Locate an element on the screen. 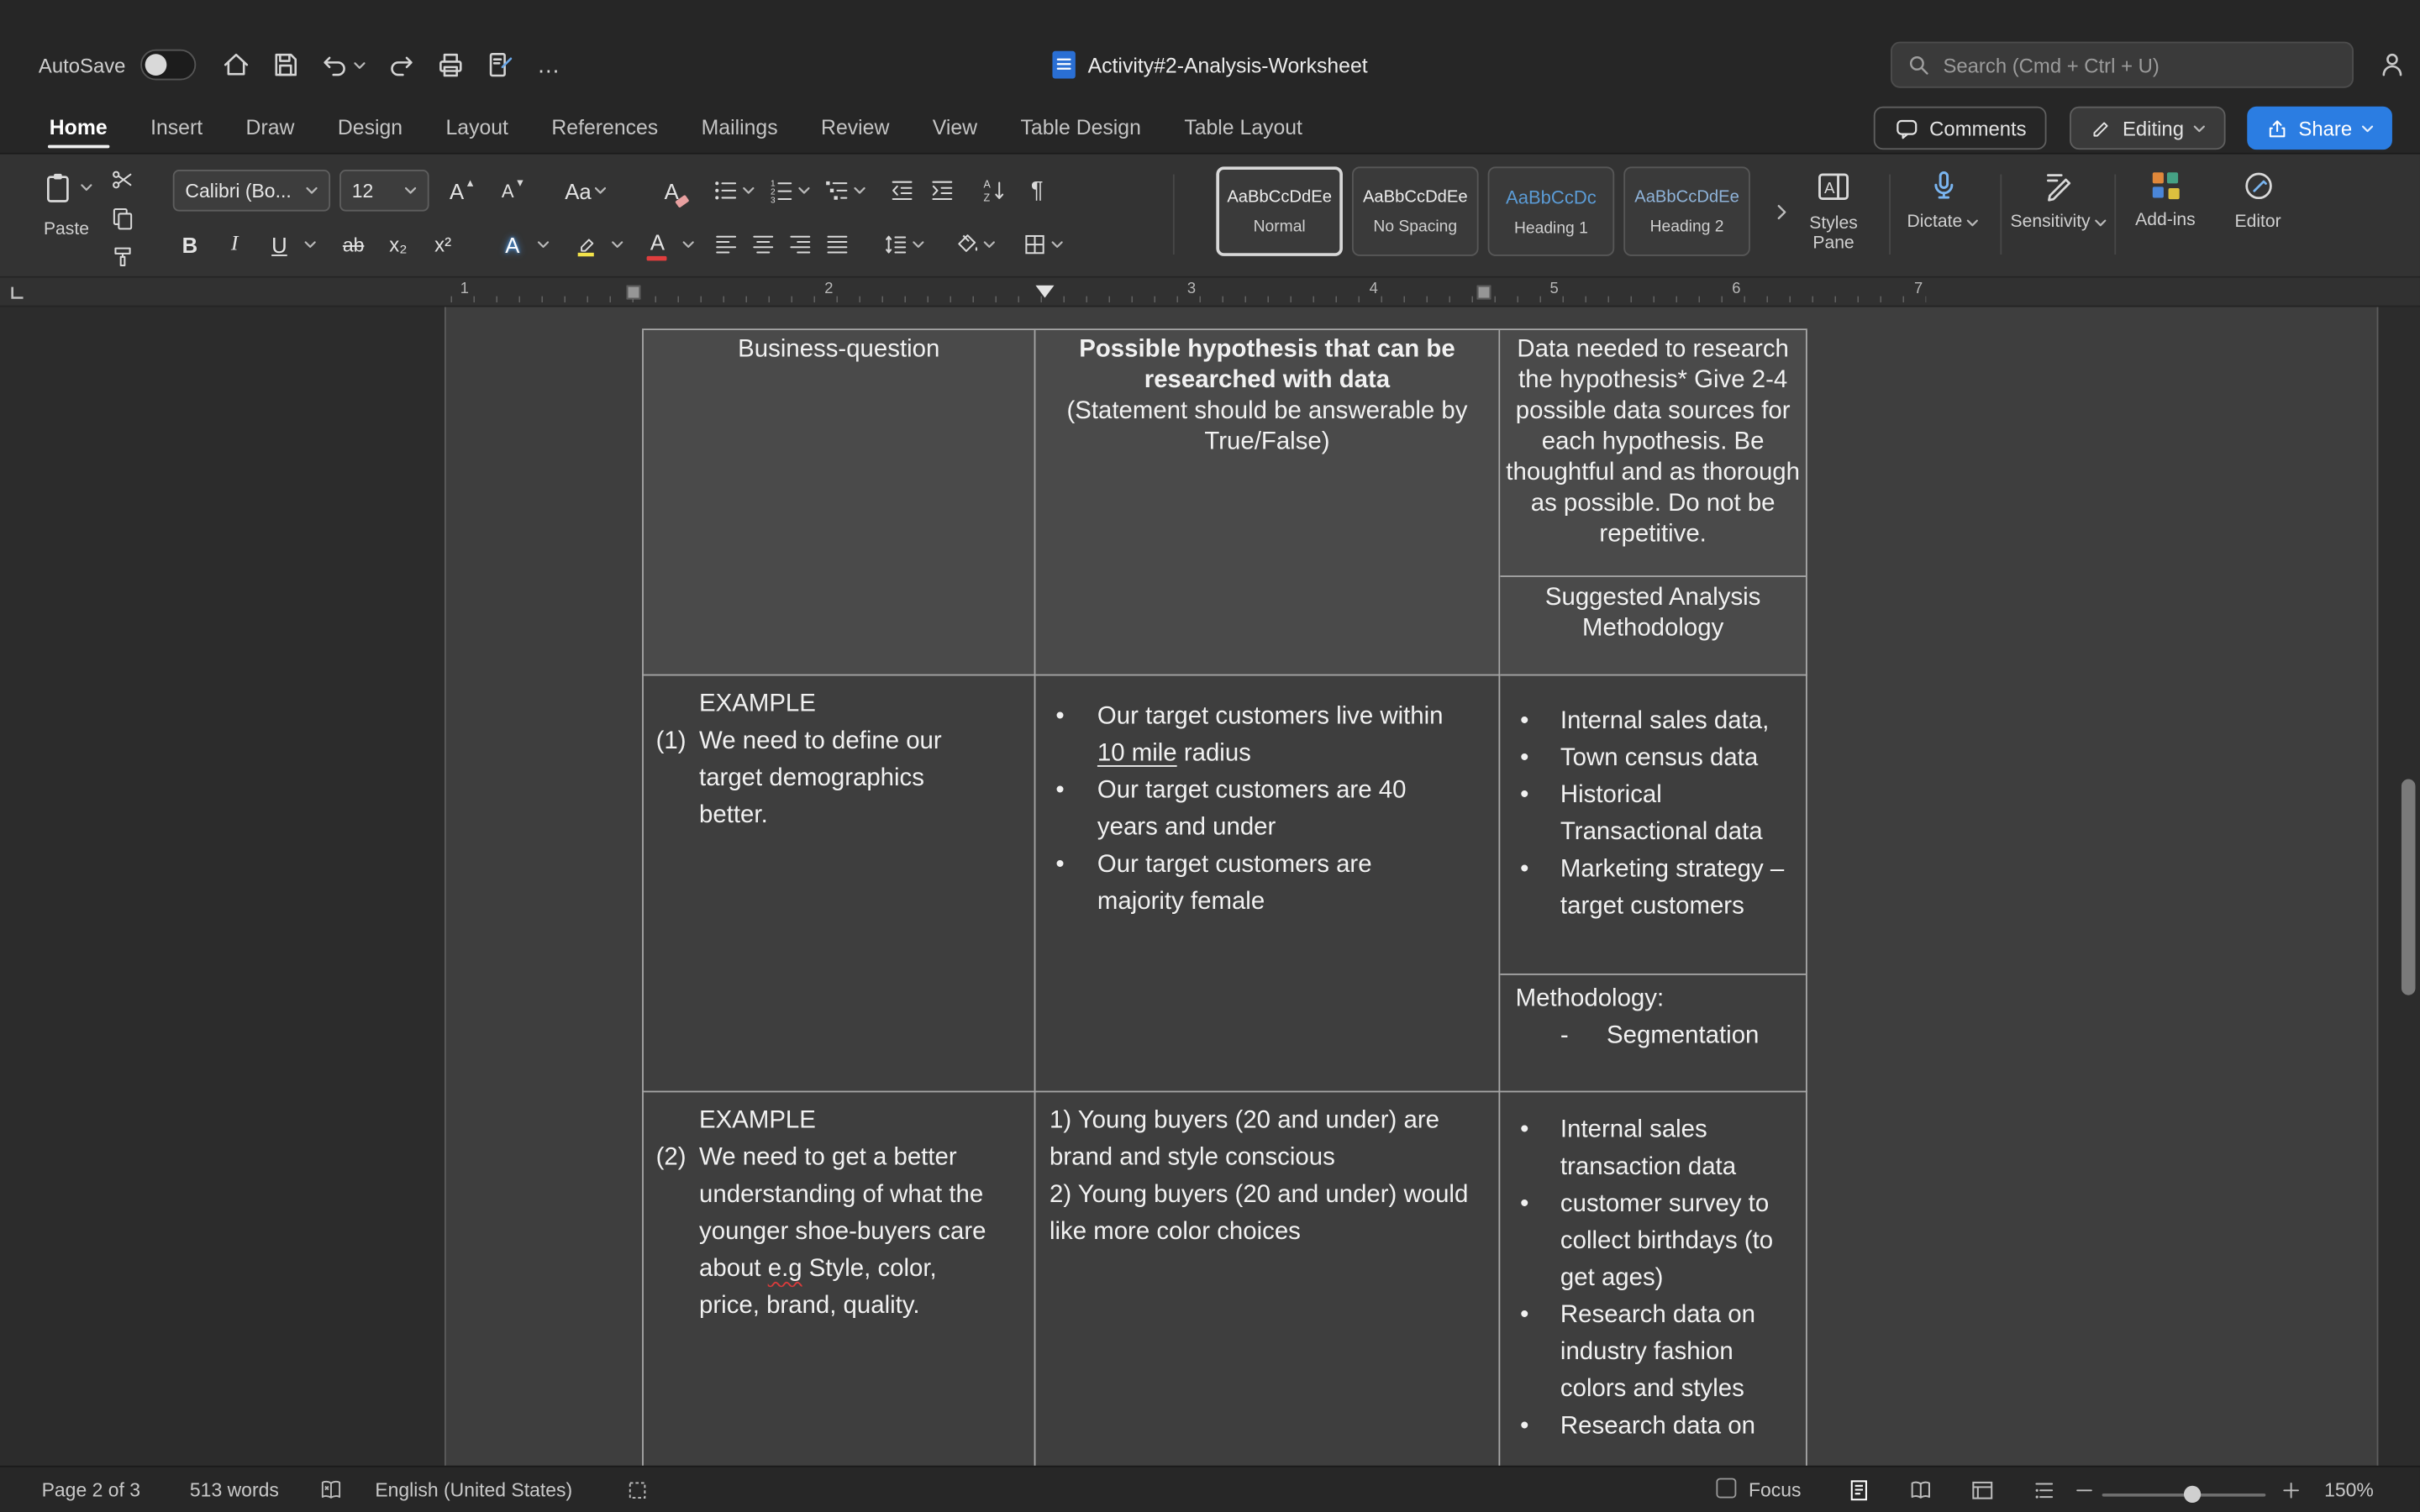  tab-layout: Layout is located at coordinates (477, 134).